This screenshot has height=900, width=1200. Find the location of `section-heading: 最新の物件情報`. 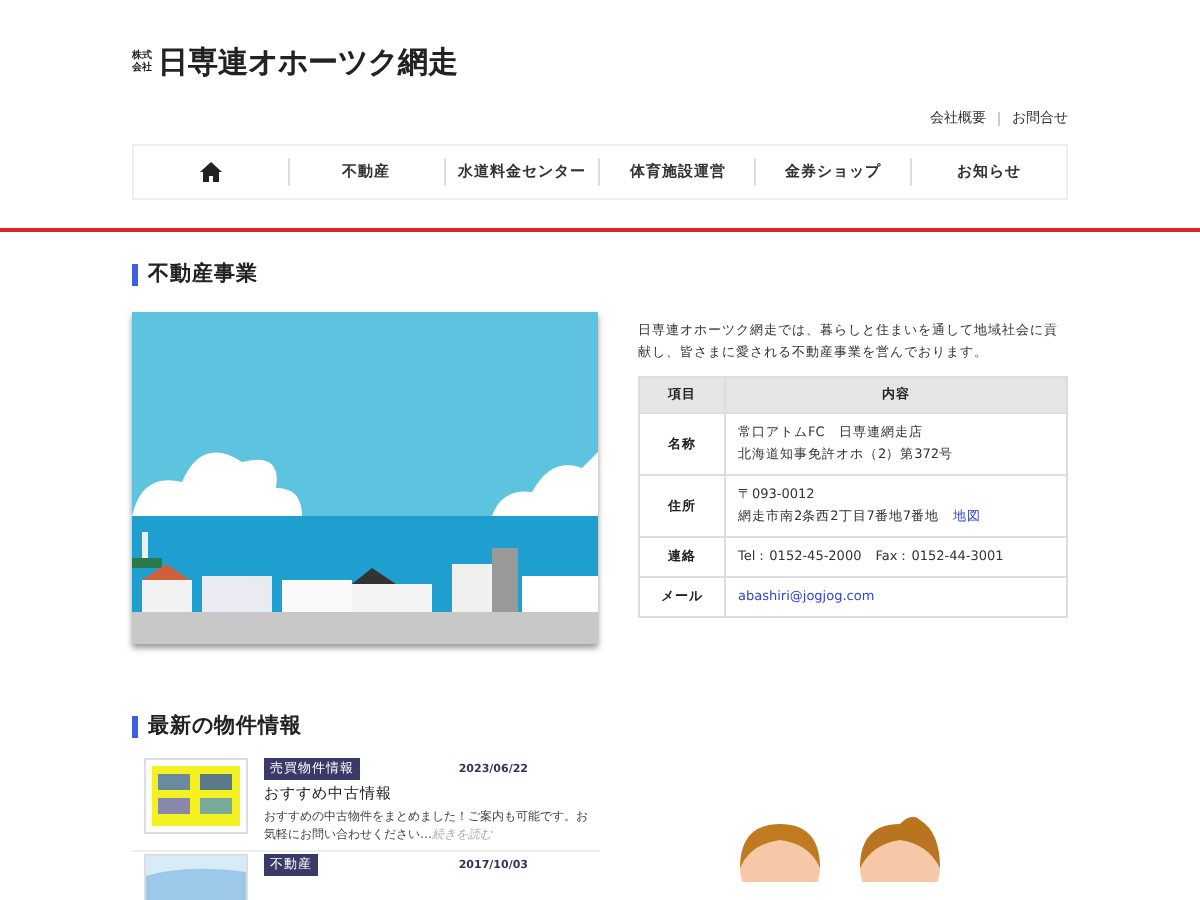

section-heading: 最新の物件情報 is located at coordinates (225, 726).